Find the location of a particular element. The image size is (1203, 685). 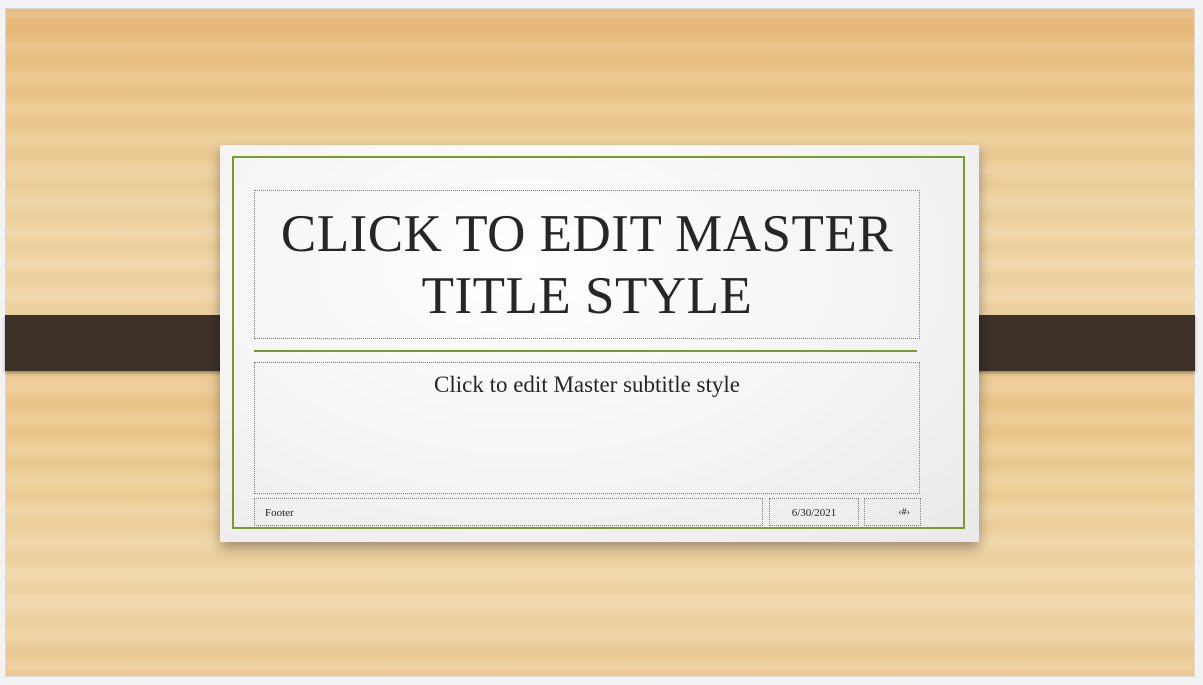

title-placeholder: CLICK TO EDIT MASTER TITLE STYLE is located at coordinates (587, 264).